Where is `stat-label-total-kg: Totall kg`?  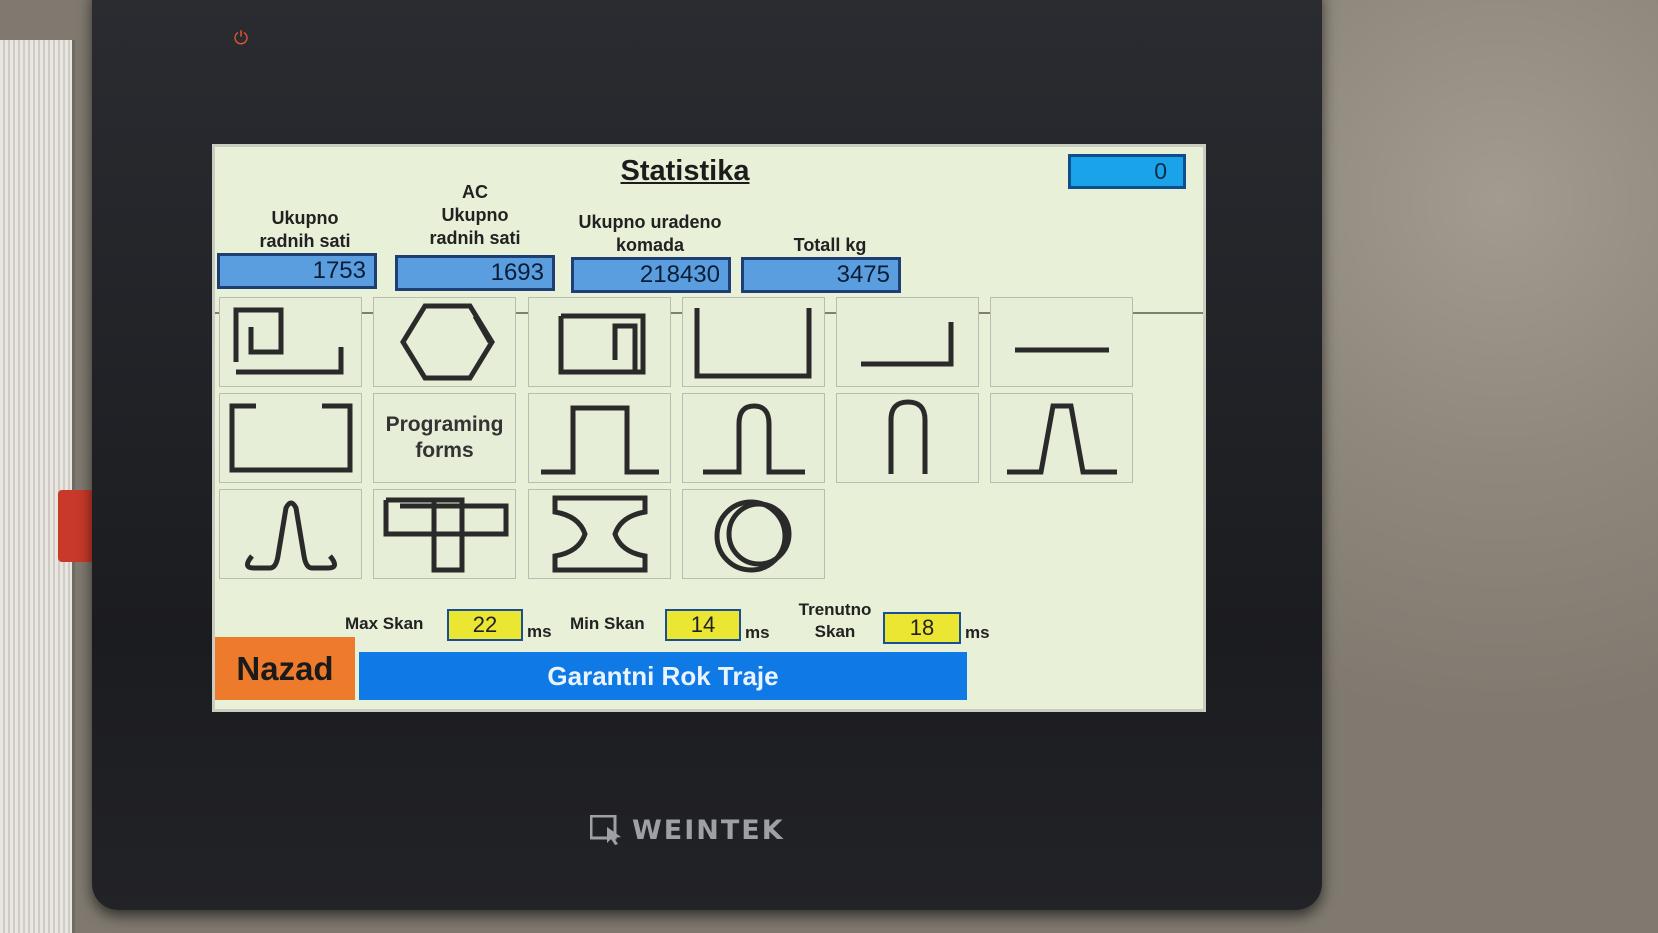 stat-label-total-kg: Totall kg is located at coordinates (830, 245).